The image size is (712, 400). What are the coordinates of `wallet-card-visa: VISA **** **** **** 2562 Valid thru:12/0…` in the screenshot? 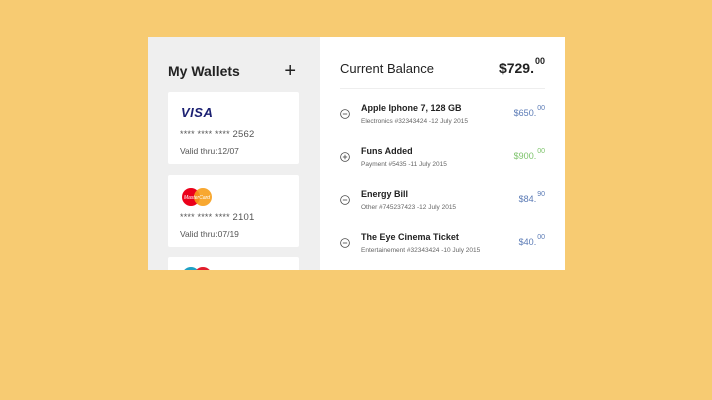 It's located at (233, 128).